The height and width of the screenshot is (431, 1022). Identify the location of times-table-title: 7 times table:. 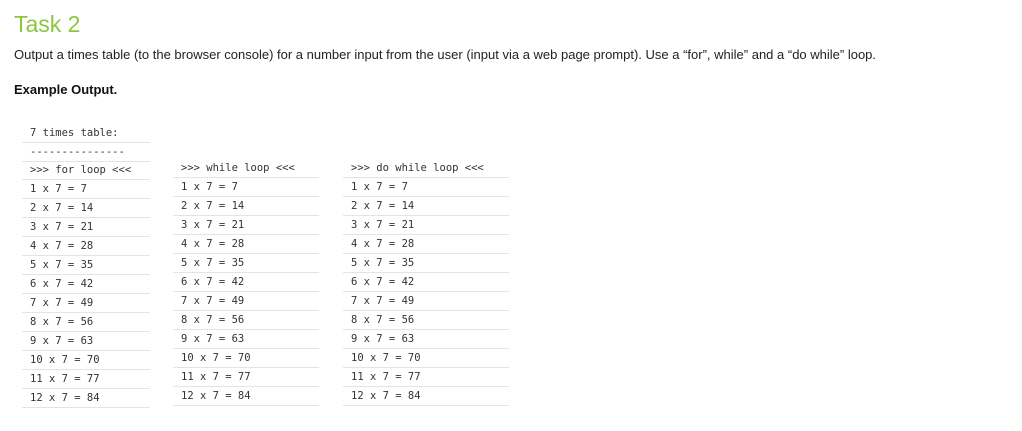
(86, 133).